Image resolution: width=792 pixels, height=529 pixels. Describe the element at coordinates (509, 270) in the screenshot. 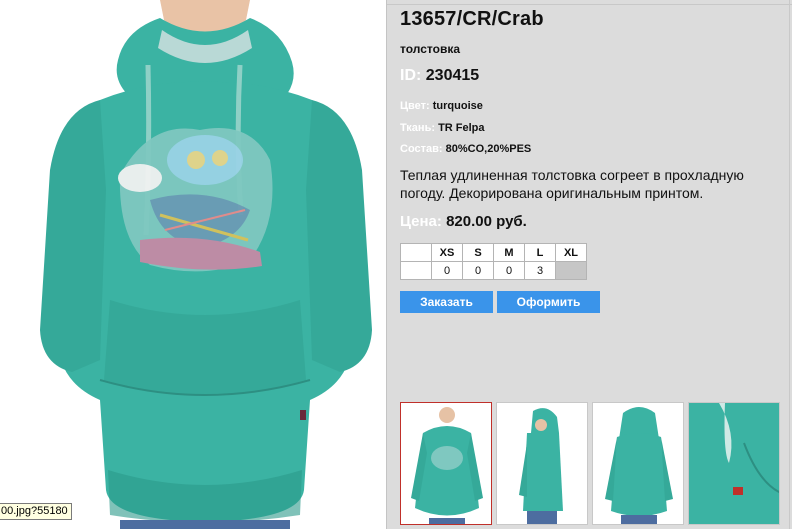

I see `size-qty-m: 0` at that location.